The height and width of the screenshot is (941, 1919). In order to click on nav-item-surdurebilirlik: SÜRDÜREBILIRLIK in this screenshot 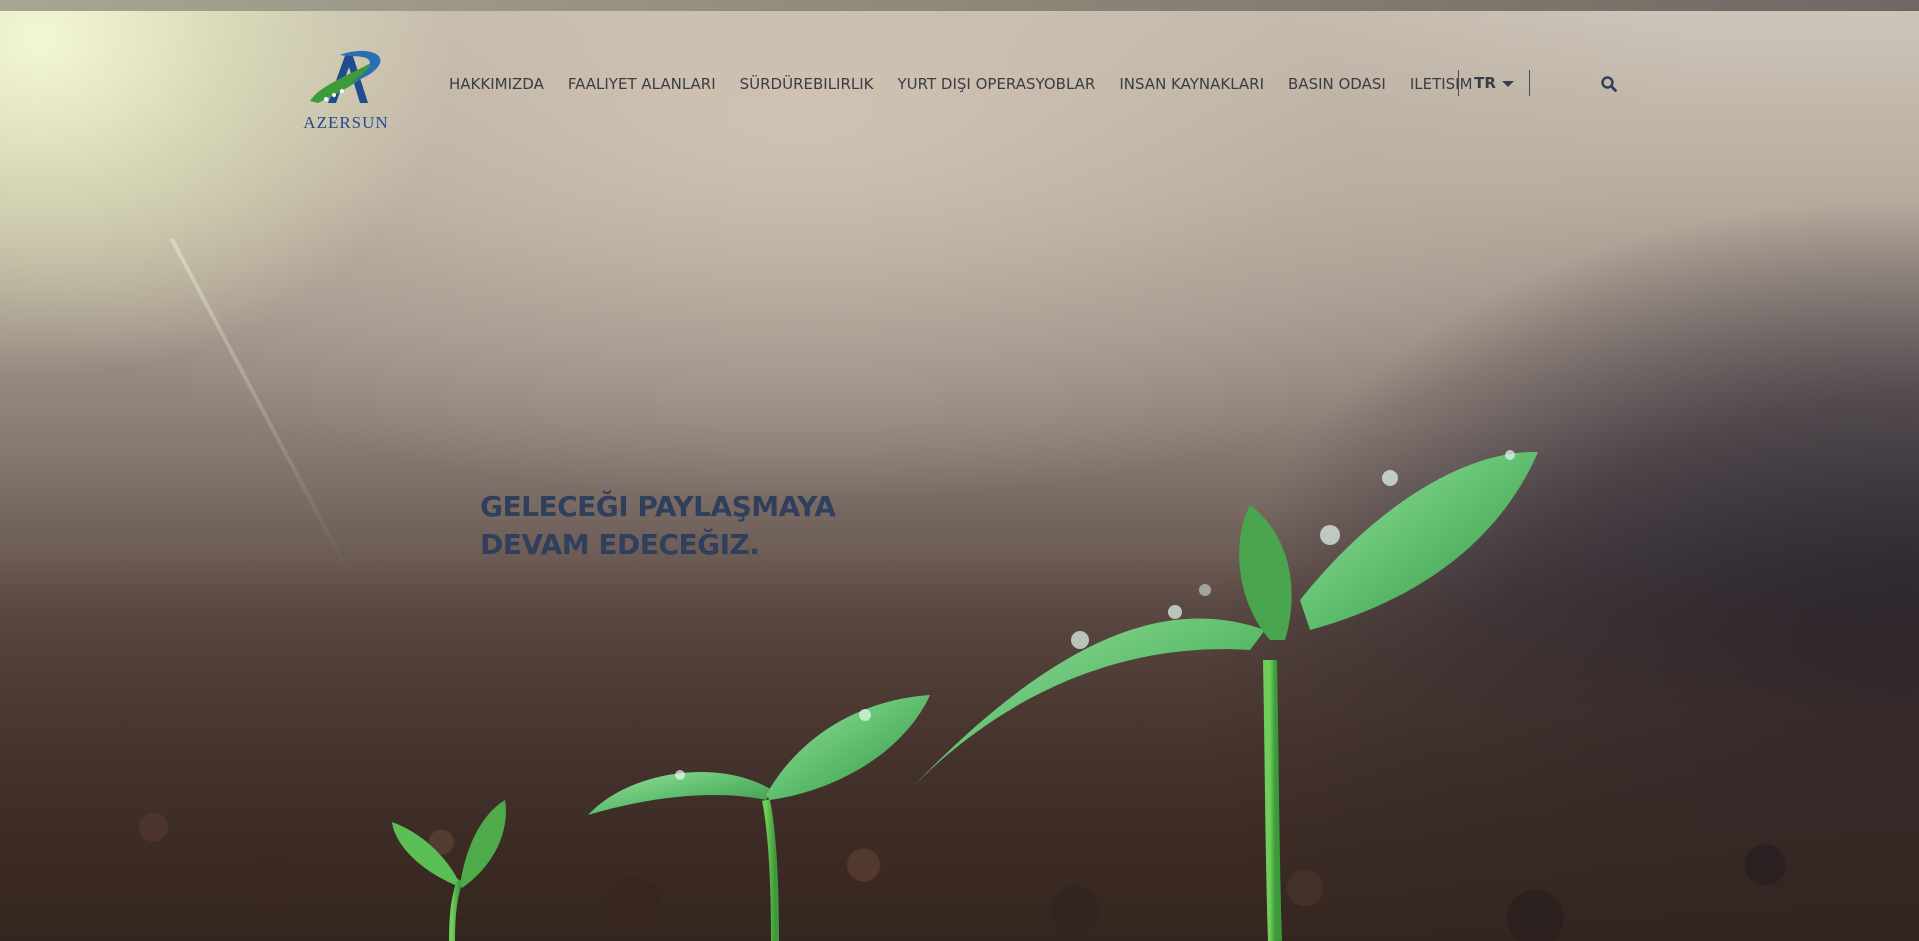, I will do `click(807, 84)`.